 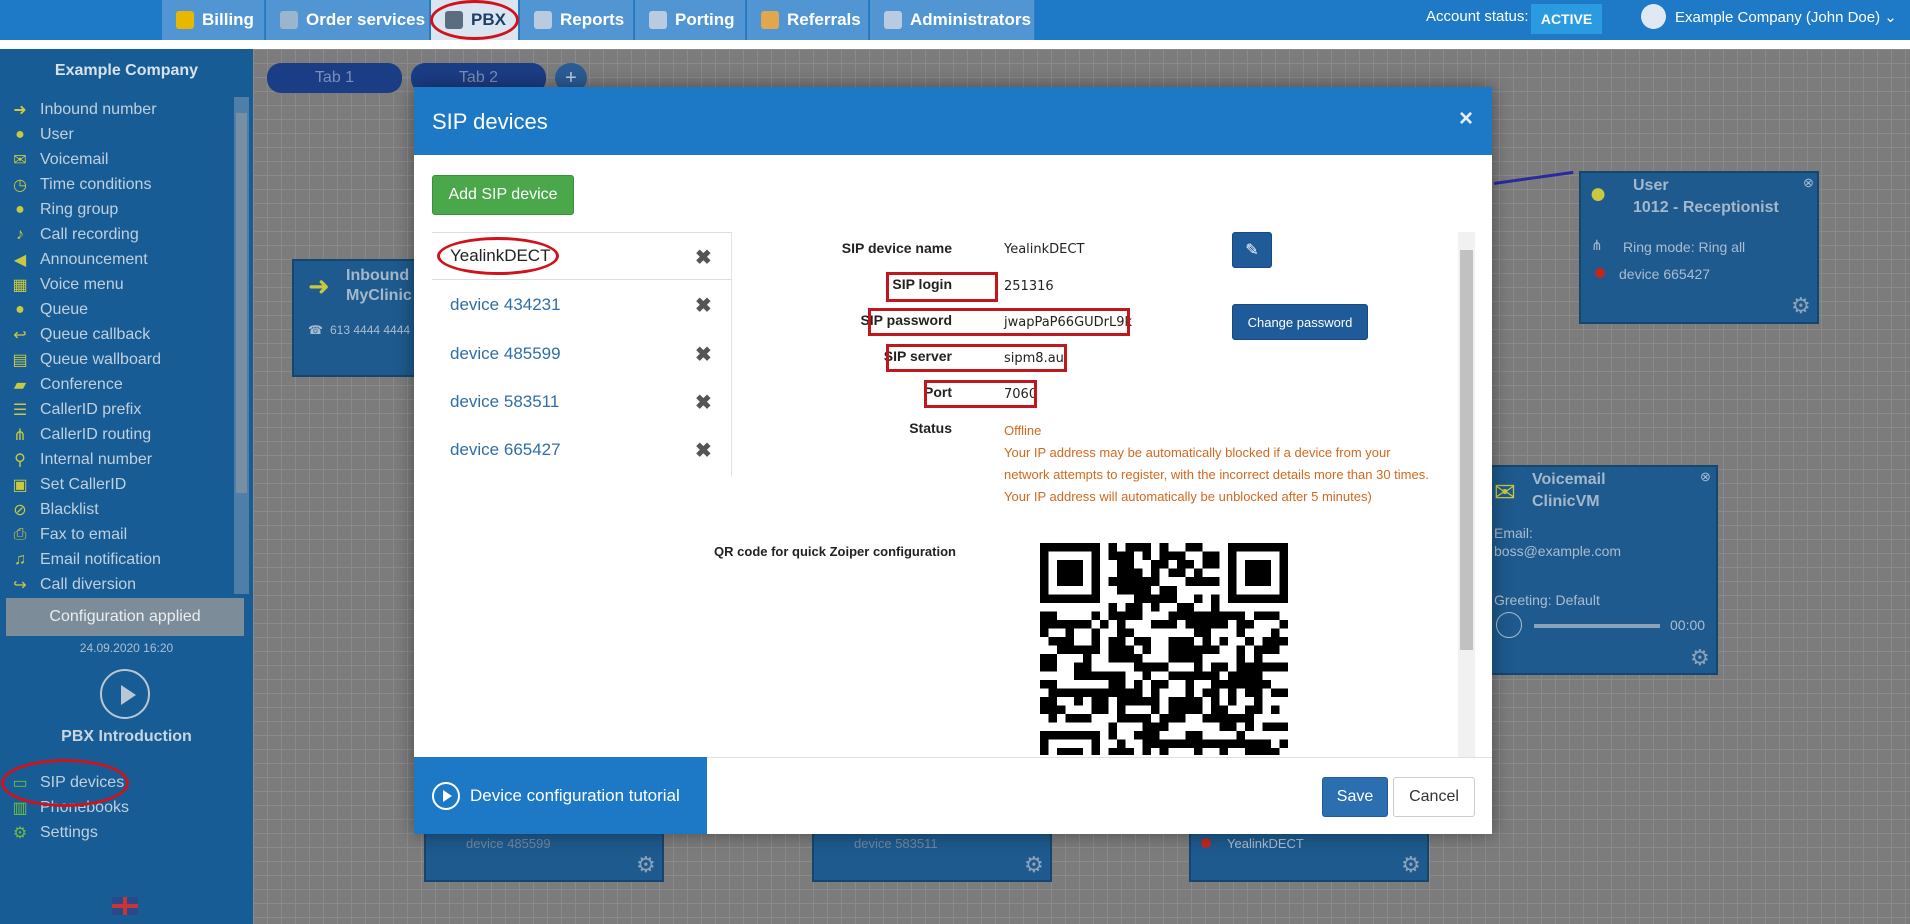 What do you see at coordinates (59, 160) in the screenshot?
I see `sidebar-item-voicemail: ✉ Voicemail` at bounding box center [59, 160].